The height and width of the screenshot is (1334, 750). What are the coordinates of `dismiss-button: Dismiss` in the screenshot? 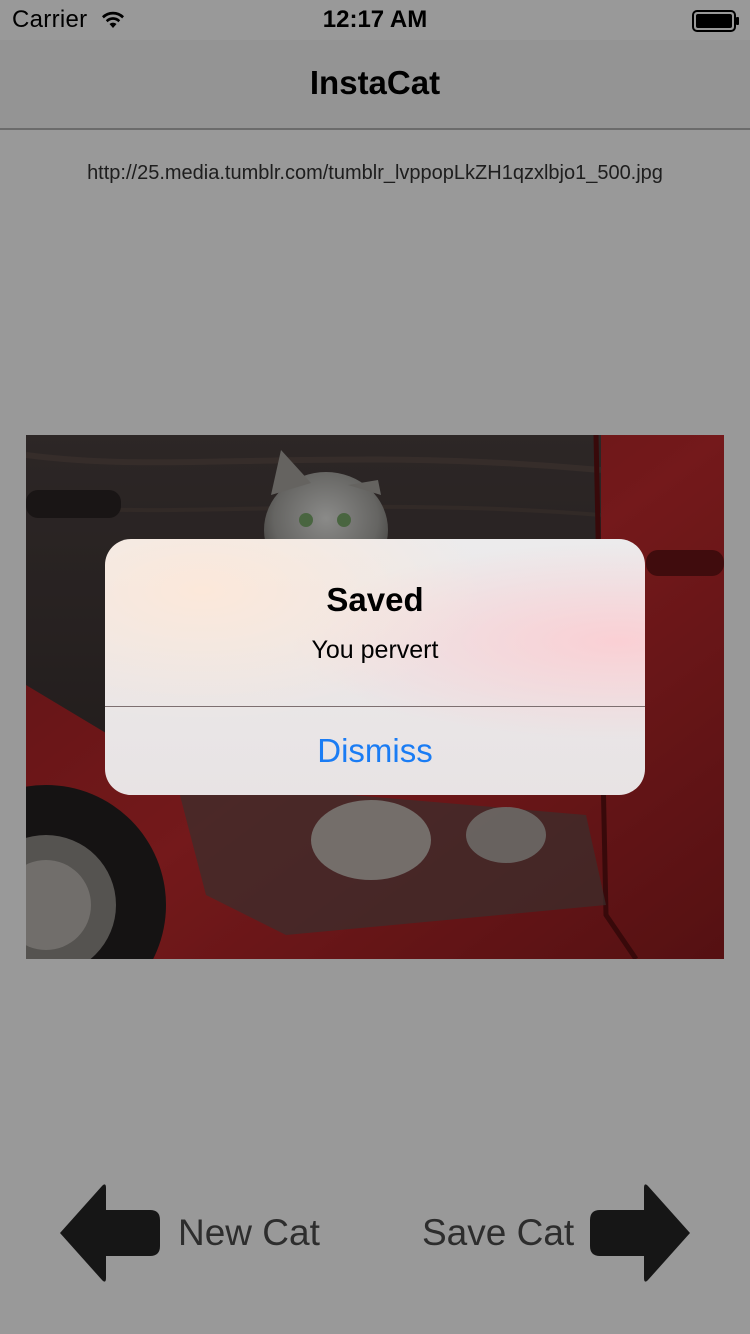 It's located at (375, 751).